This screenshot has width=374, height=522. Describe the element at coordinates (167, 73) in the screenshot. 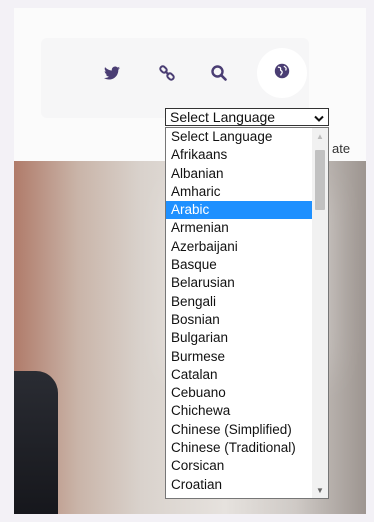

I see `link-icon` at that location.